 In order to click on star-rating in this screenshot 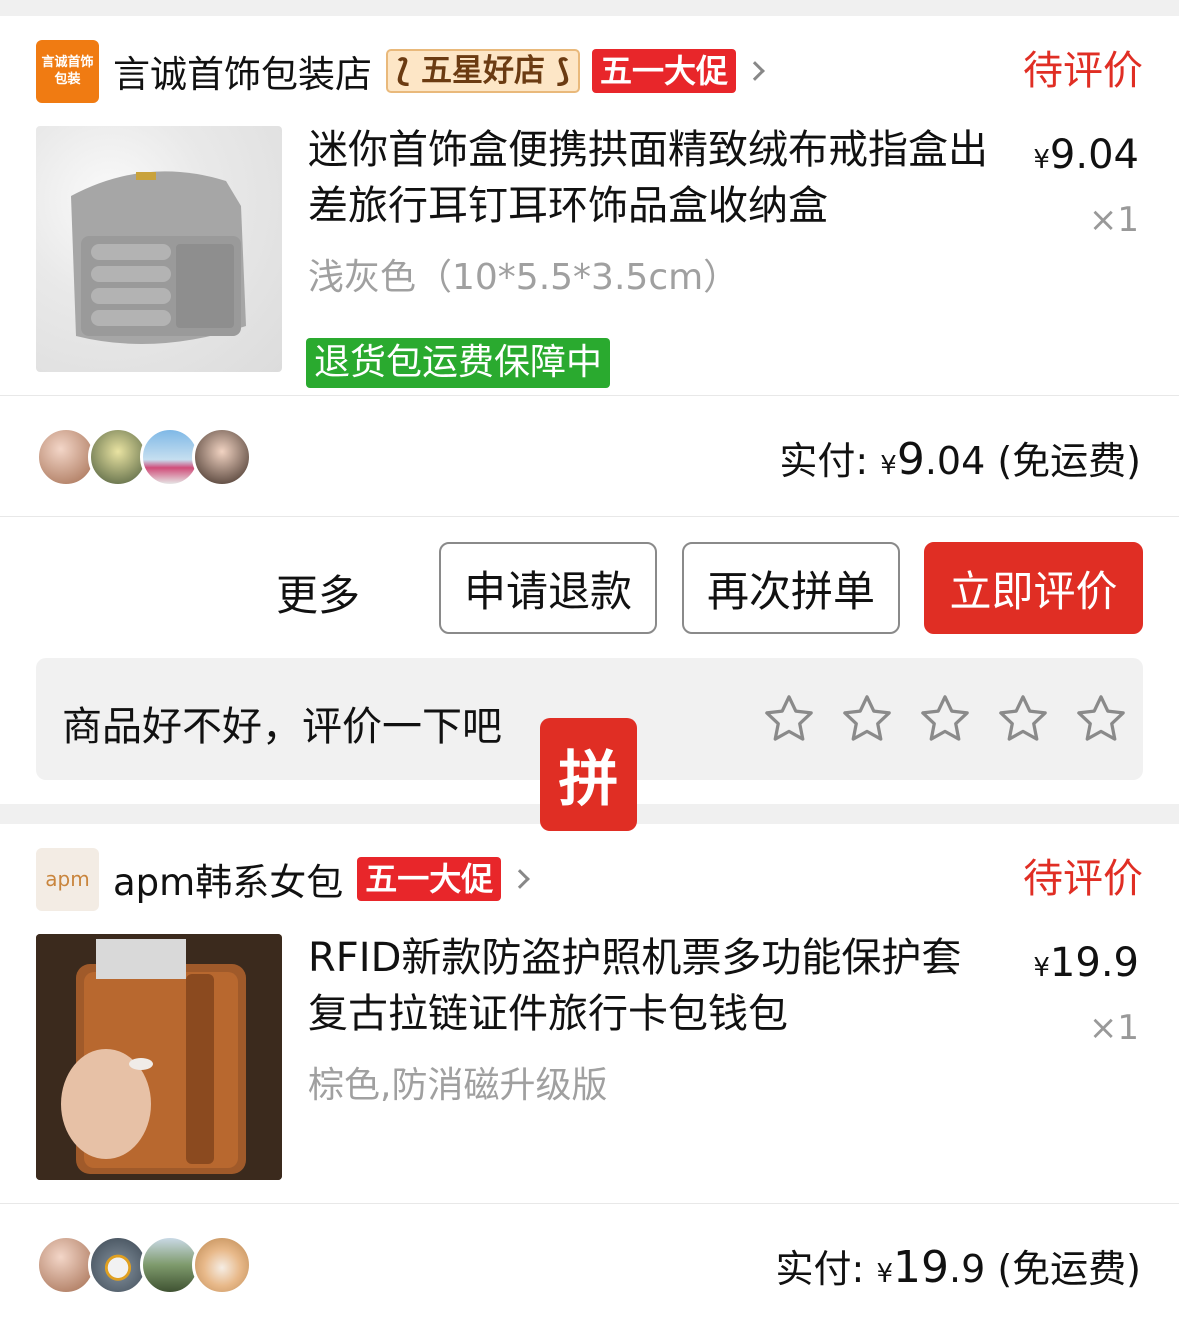, I will do `click(934, 719)`.